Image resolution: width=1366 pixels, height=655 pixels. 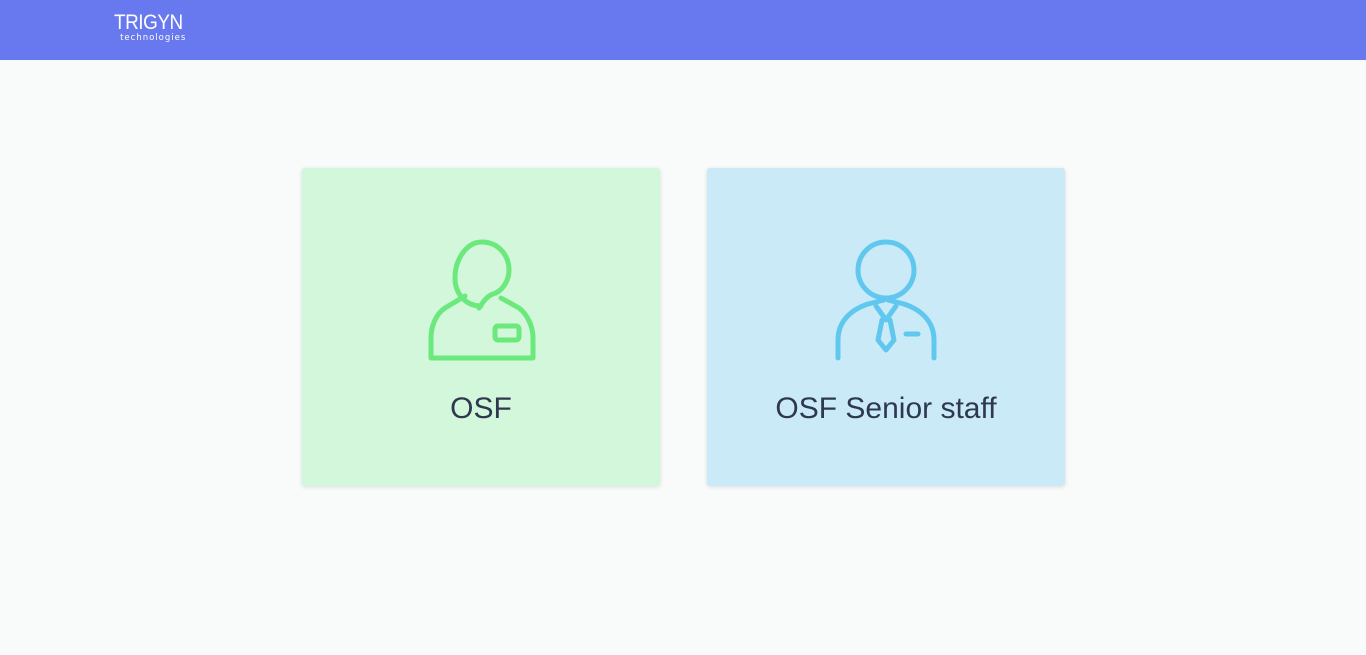 I want to click on osf-senior-staff-card-label: OSF Senior staff, so click(x=886, y=408).